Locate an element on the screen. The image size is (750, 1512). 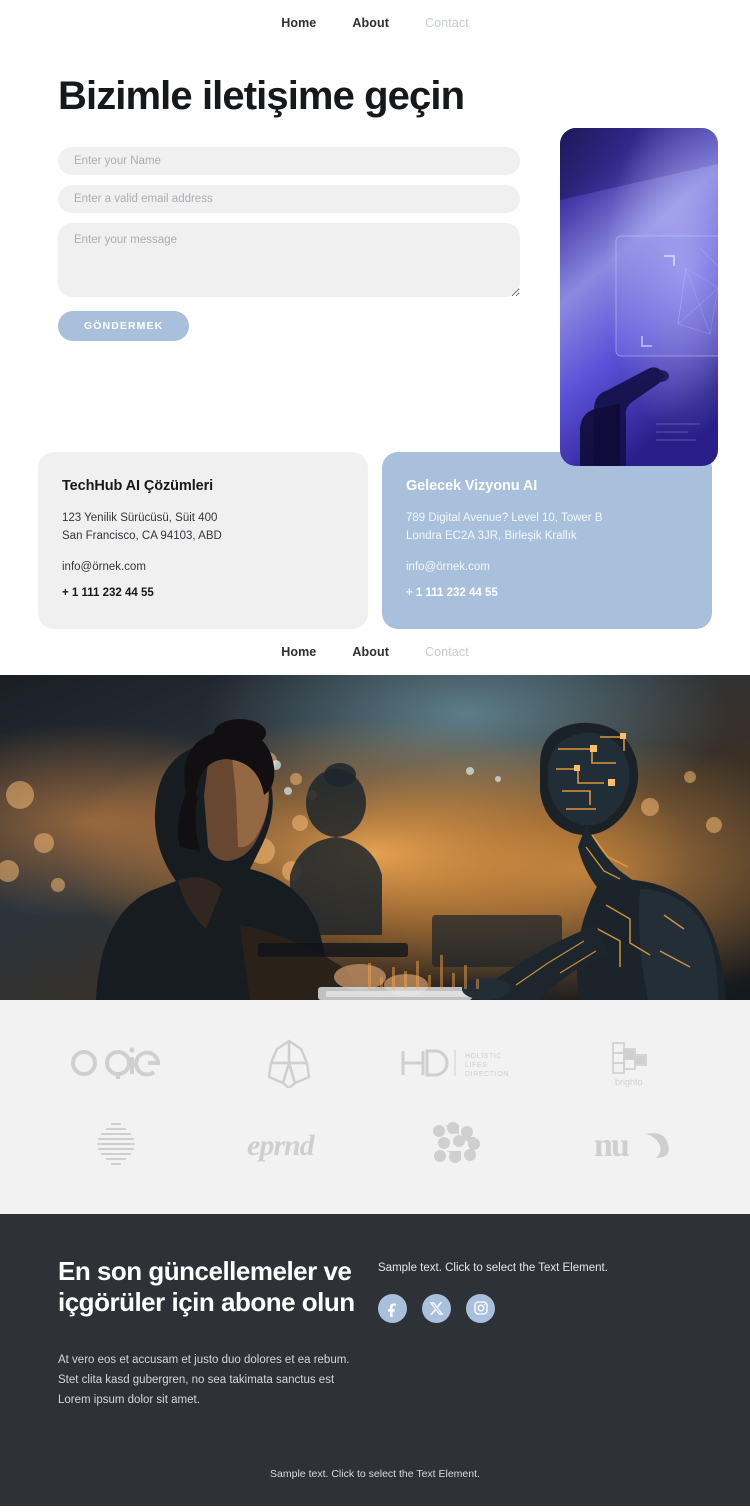
x-twitter-icon is located at coordinates (436, 1308).